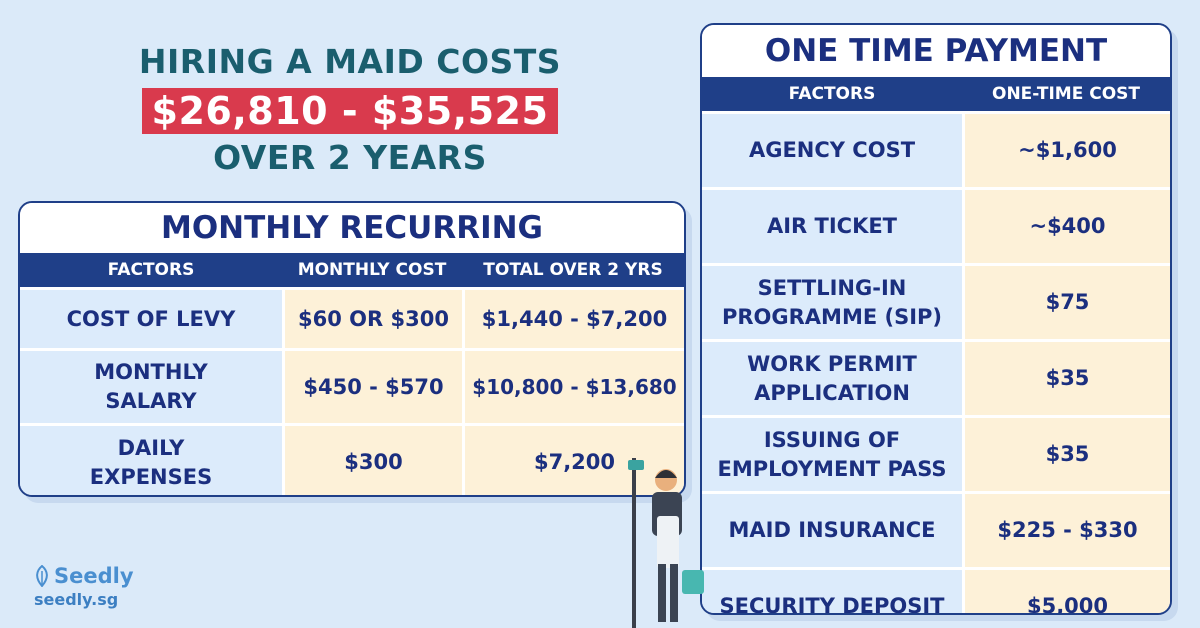 The image size is (1200, 628). Describe the element at coordinates (636, 465) in the screenshot. I see `mop-head` at that location.